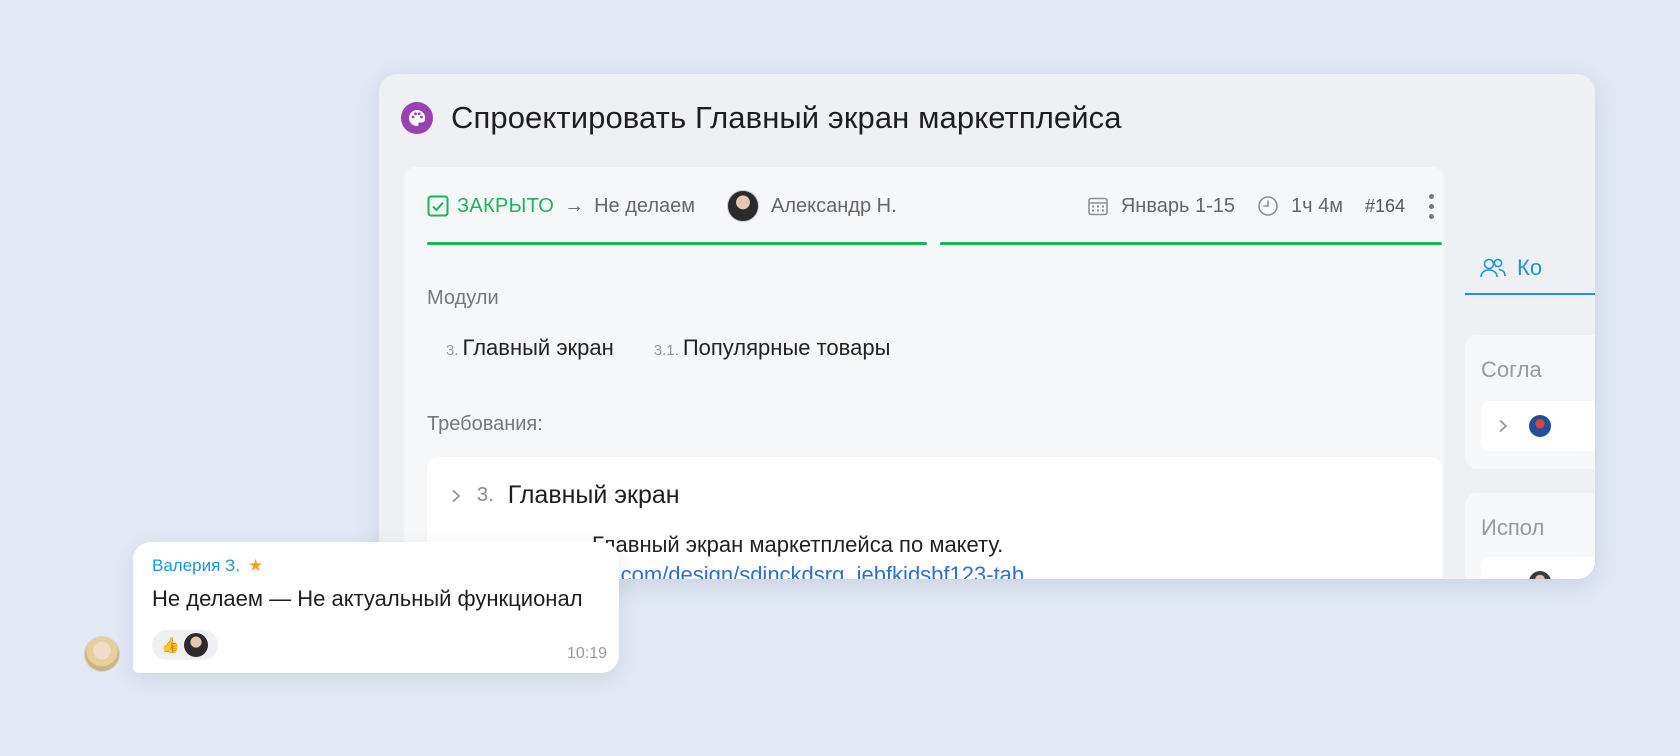 This screenshot has width=1680, height=756. What do you see at coordinates (1538, 568) in the screenshot?
I see `assignees-row: 1` at bounding box center [1538, 568].